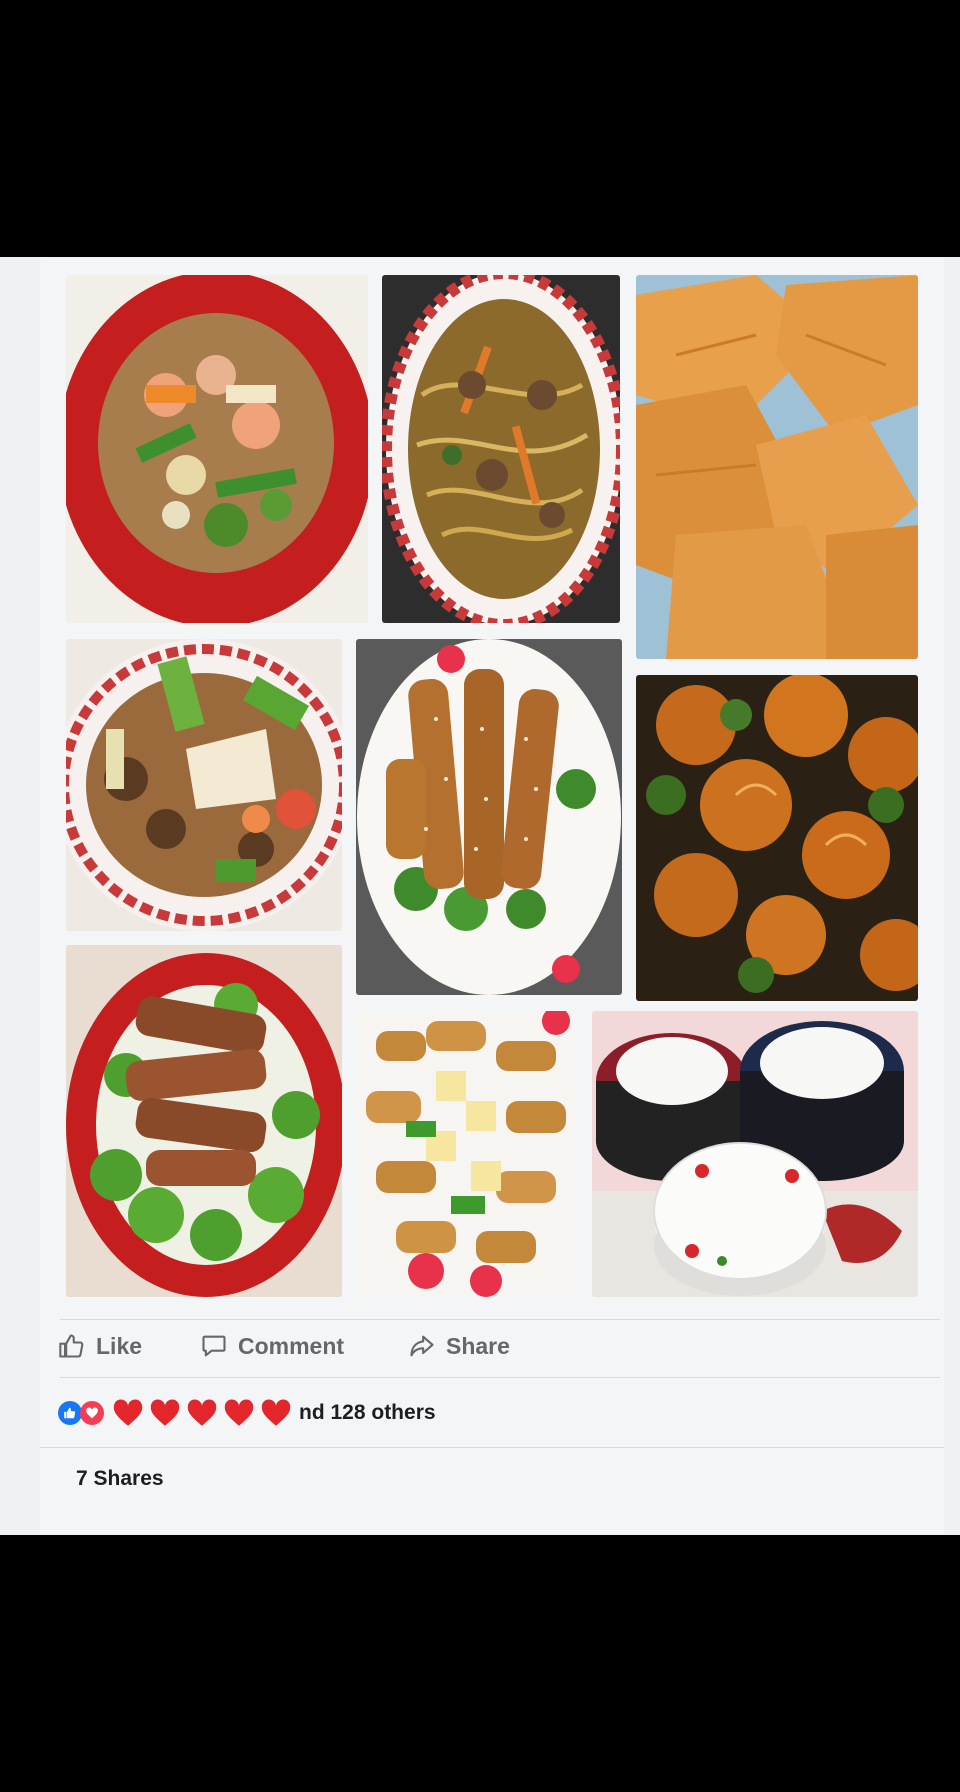 Image resolution: width=960 pixels, height=1792 pixels. I want to click on photo-teriyaki-chicken-broccoli, so click(204, 1121).